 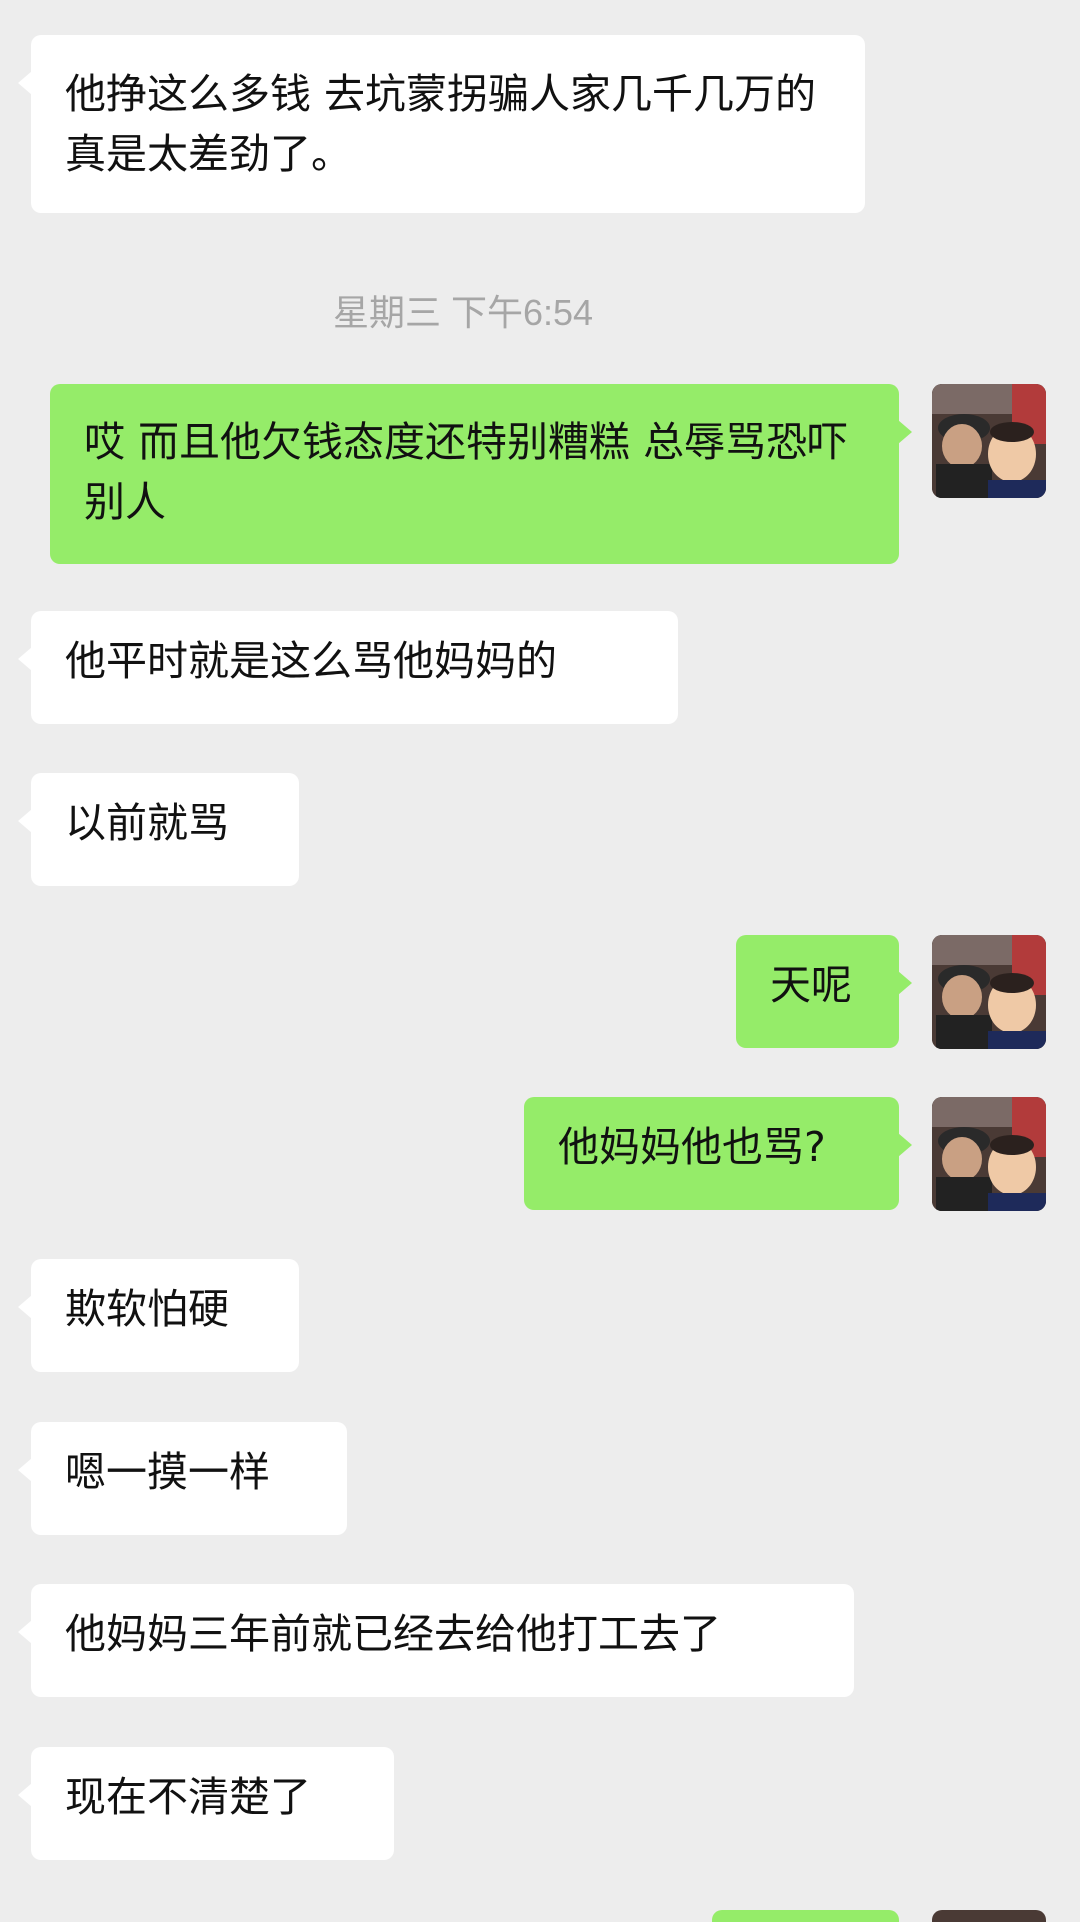 What do you see at coordinates (466, 472) in the screenshot?
I see `message-text: 哎 而且他欠钱态度还特别糟糕 总辱骂恐吓别人` at bounding box center [466, 472].